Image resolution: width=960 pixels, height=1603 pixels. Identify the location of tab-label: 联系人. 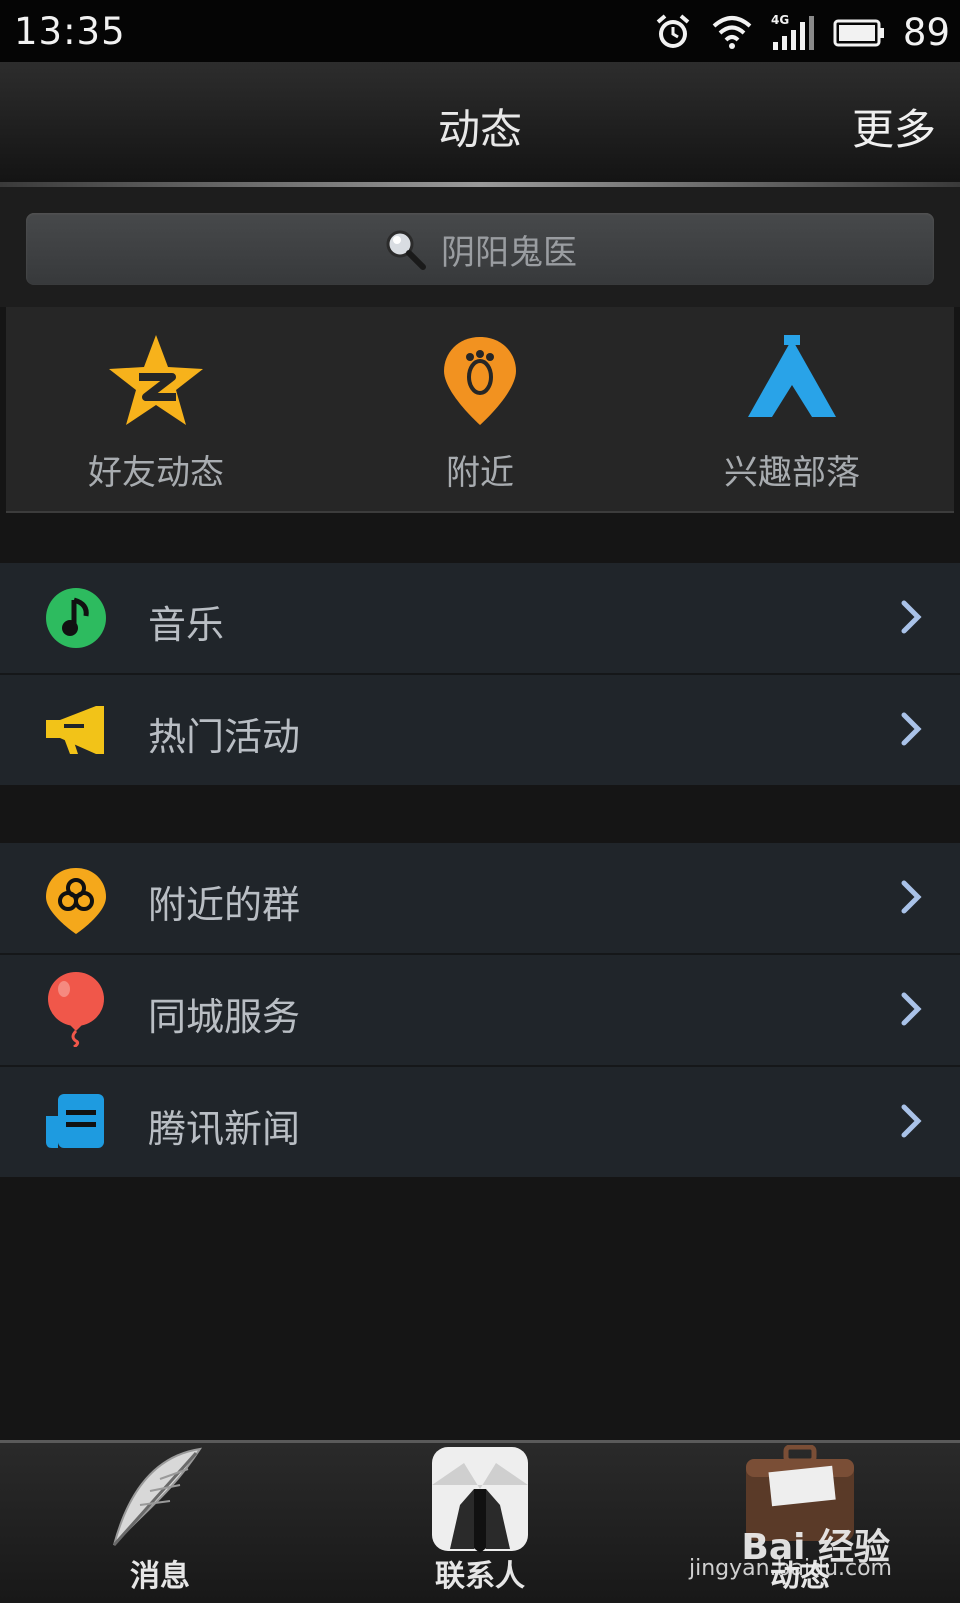
(480, 1576).